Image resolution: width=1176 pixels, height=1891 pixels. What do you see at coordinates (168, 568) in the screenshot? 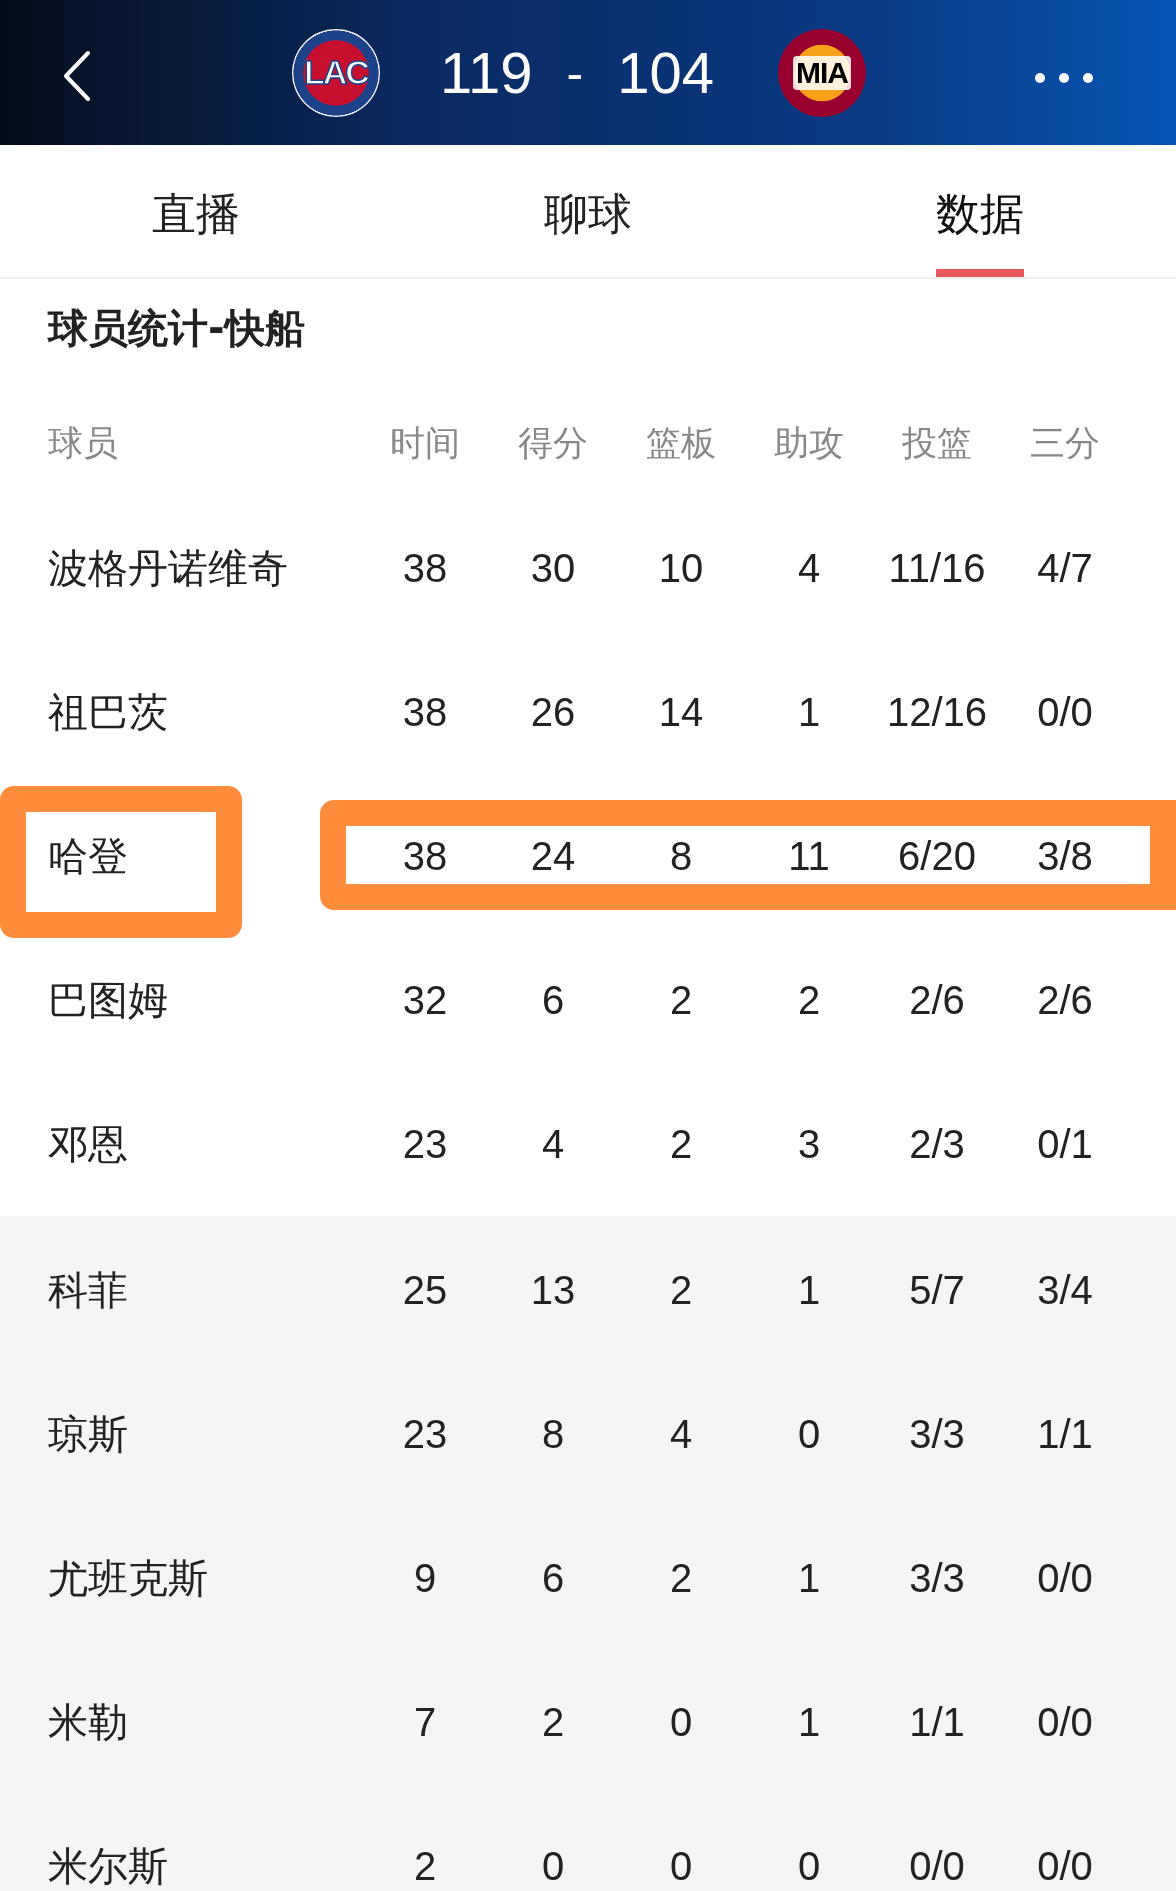
I see `table-cell-text: 波格丹诺维奇` at bounding box center [168, 568].